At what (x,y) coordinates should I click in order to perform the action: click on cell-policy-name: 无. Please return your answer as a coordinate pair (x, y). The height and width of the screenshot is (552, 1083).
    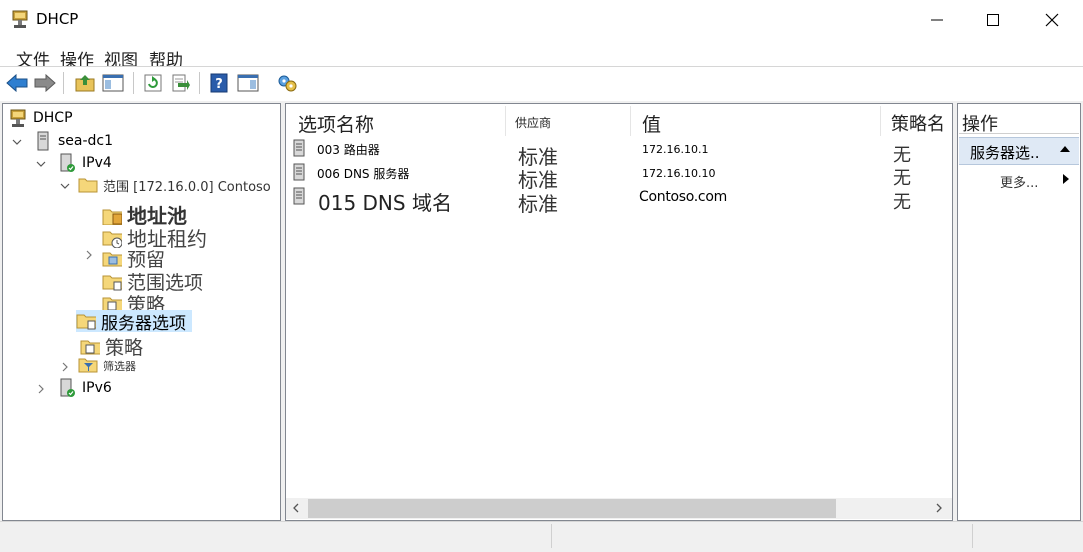
    Looking at the image, I should click on (902, 202).